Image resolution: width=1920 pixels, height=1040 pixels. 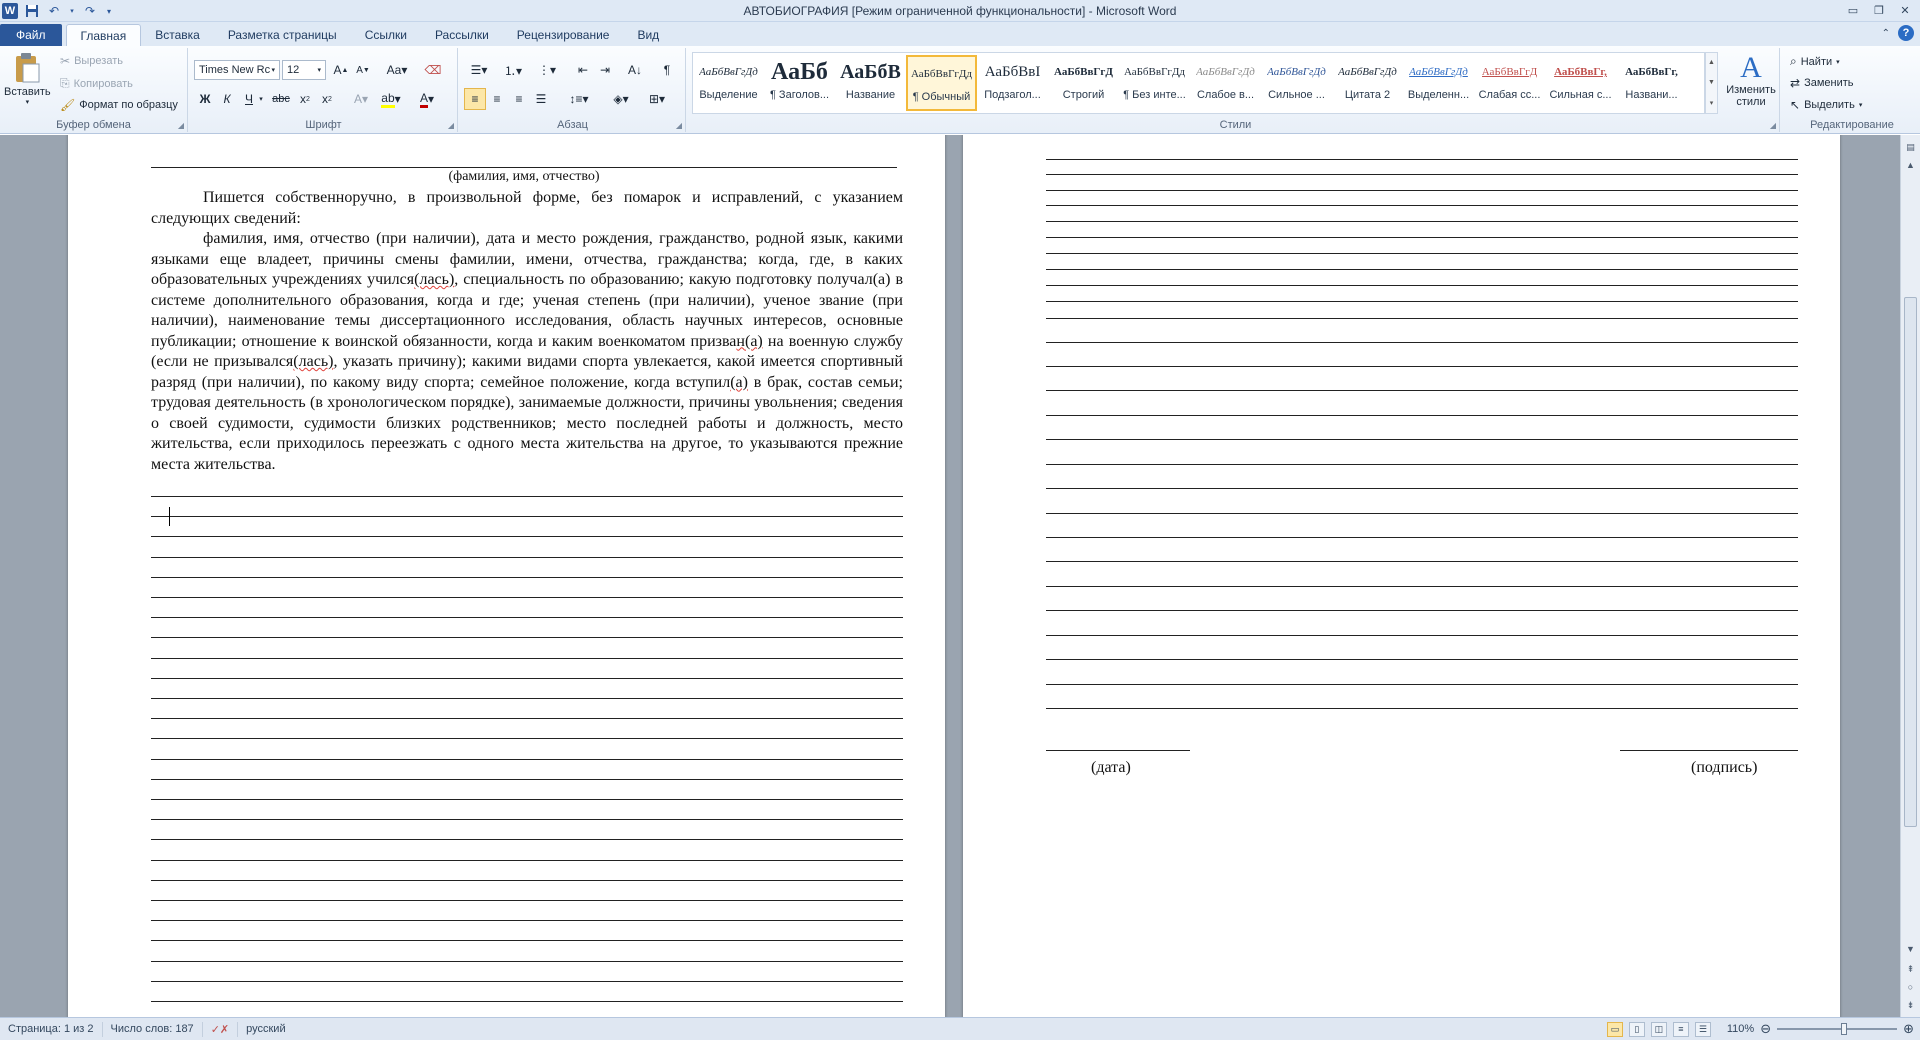 I want to click on justify-button: ☰, so click(x=541, y=99).